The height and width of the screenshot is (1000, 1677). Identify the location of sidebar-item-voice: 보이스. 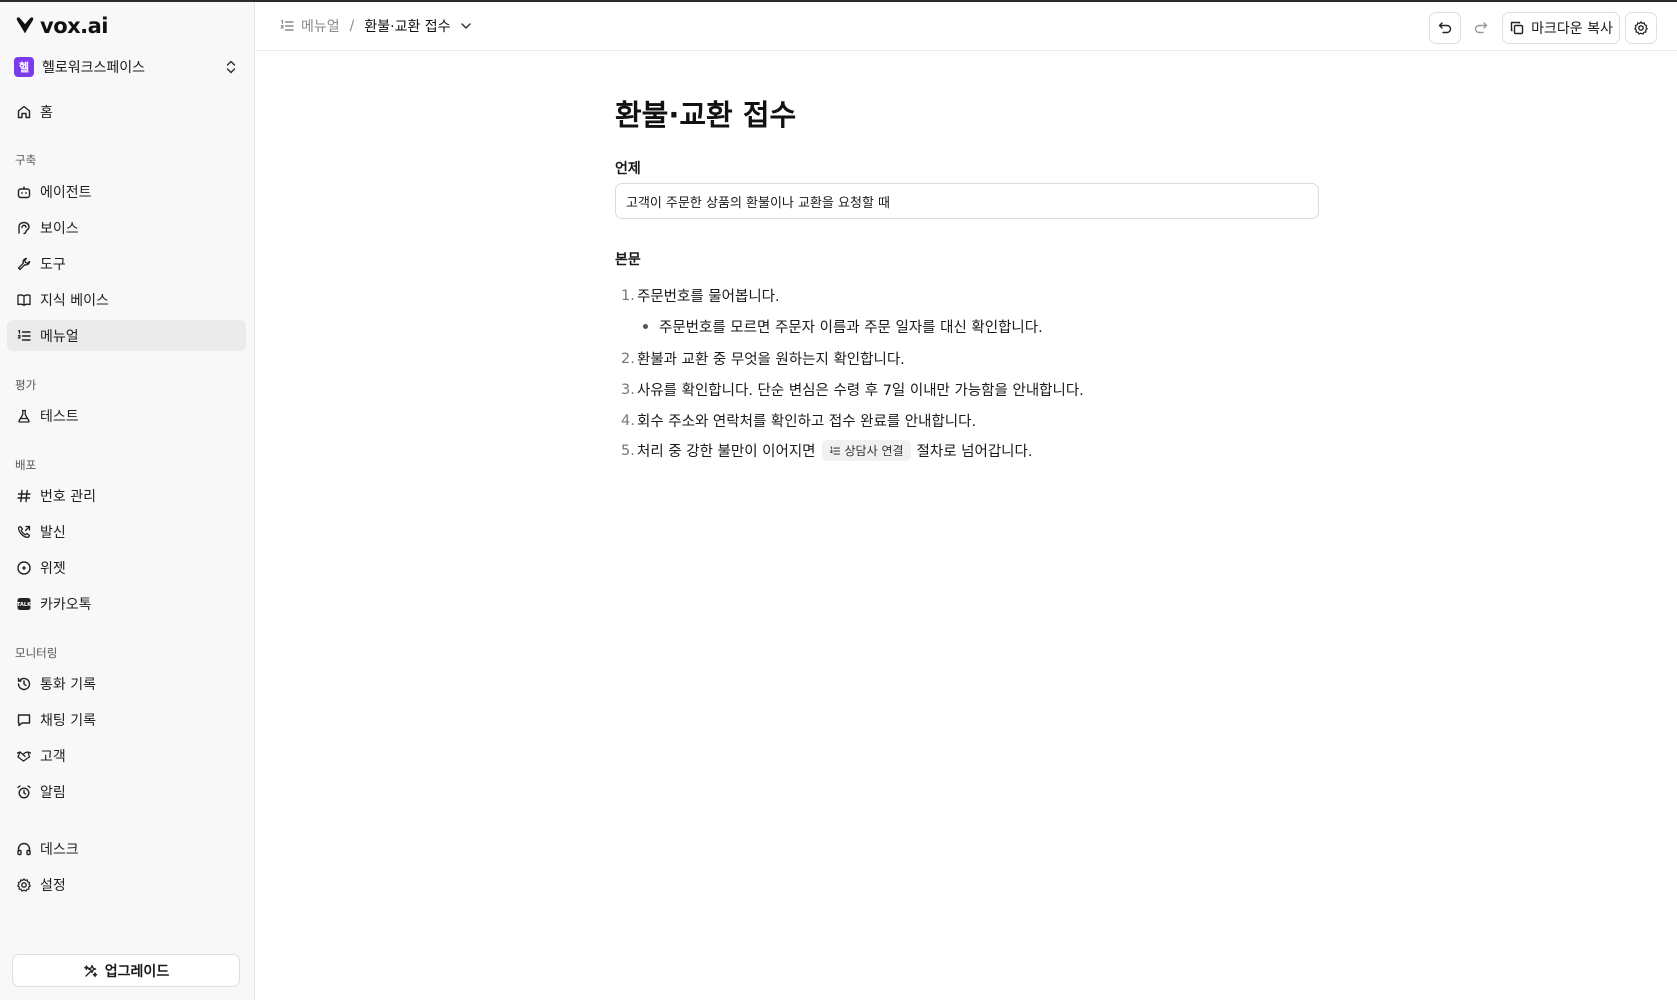
(126, 227).